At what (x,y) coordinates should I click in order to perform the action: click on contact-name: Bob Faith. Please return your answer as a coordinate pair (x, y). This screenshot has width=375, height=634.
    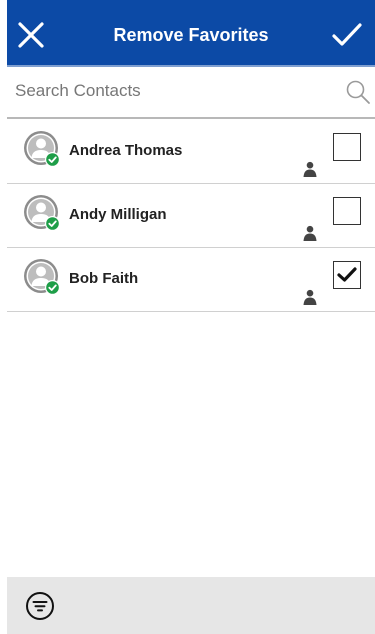
    Looking at the image, I should click on (104, 278).